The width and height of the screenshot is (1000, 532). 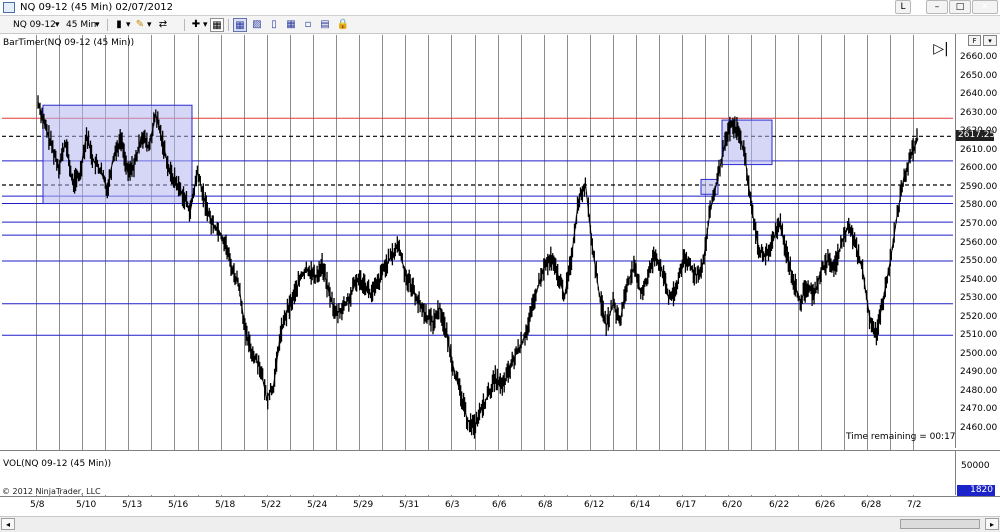 What do you see at coordinates (225, 505) in the screenshot?
I see `date-tick-label: 5/18` at bounding box center [225, 505].